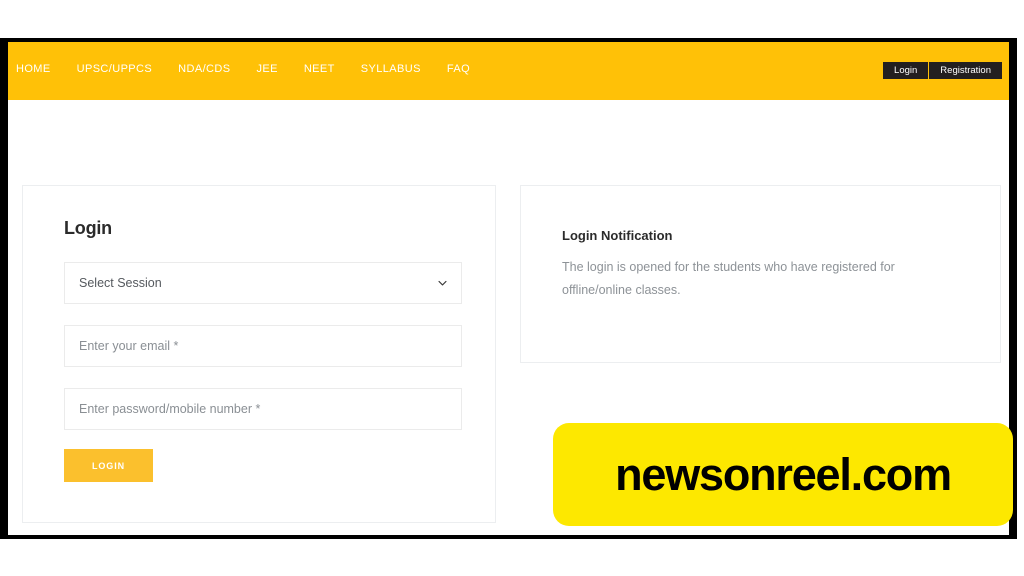  I want to click on nav-link-neet: NEET, so click(319, 69).